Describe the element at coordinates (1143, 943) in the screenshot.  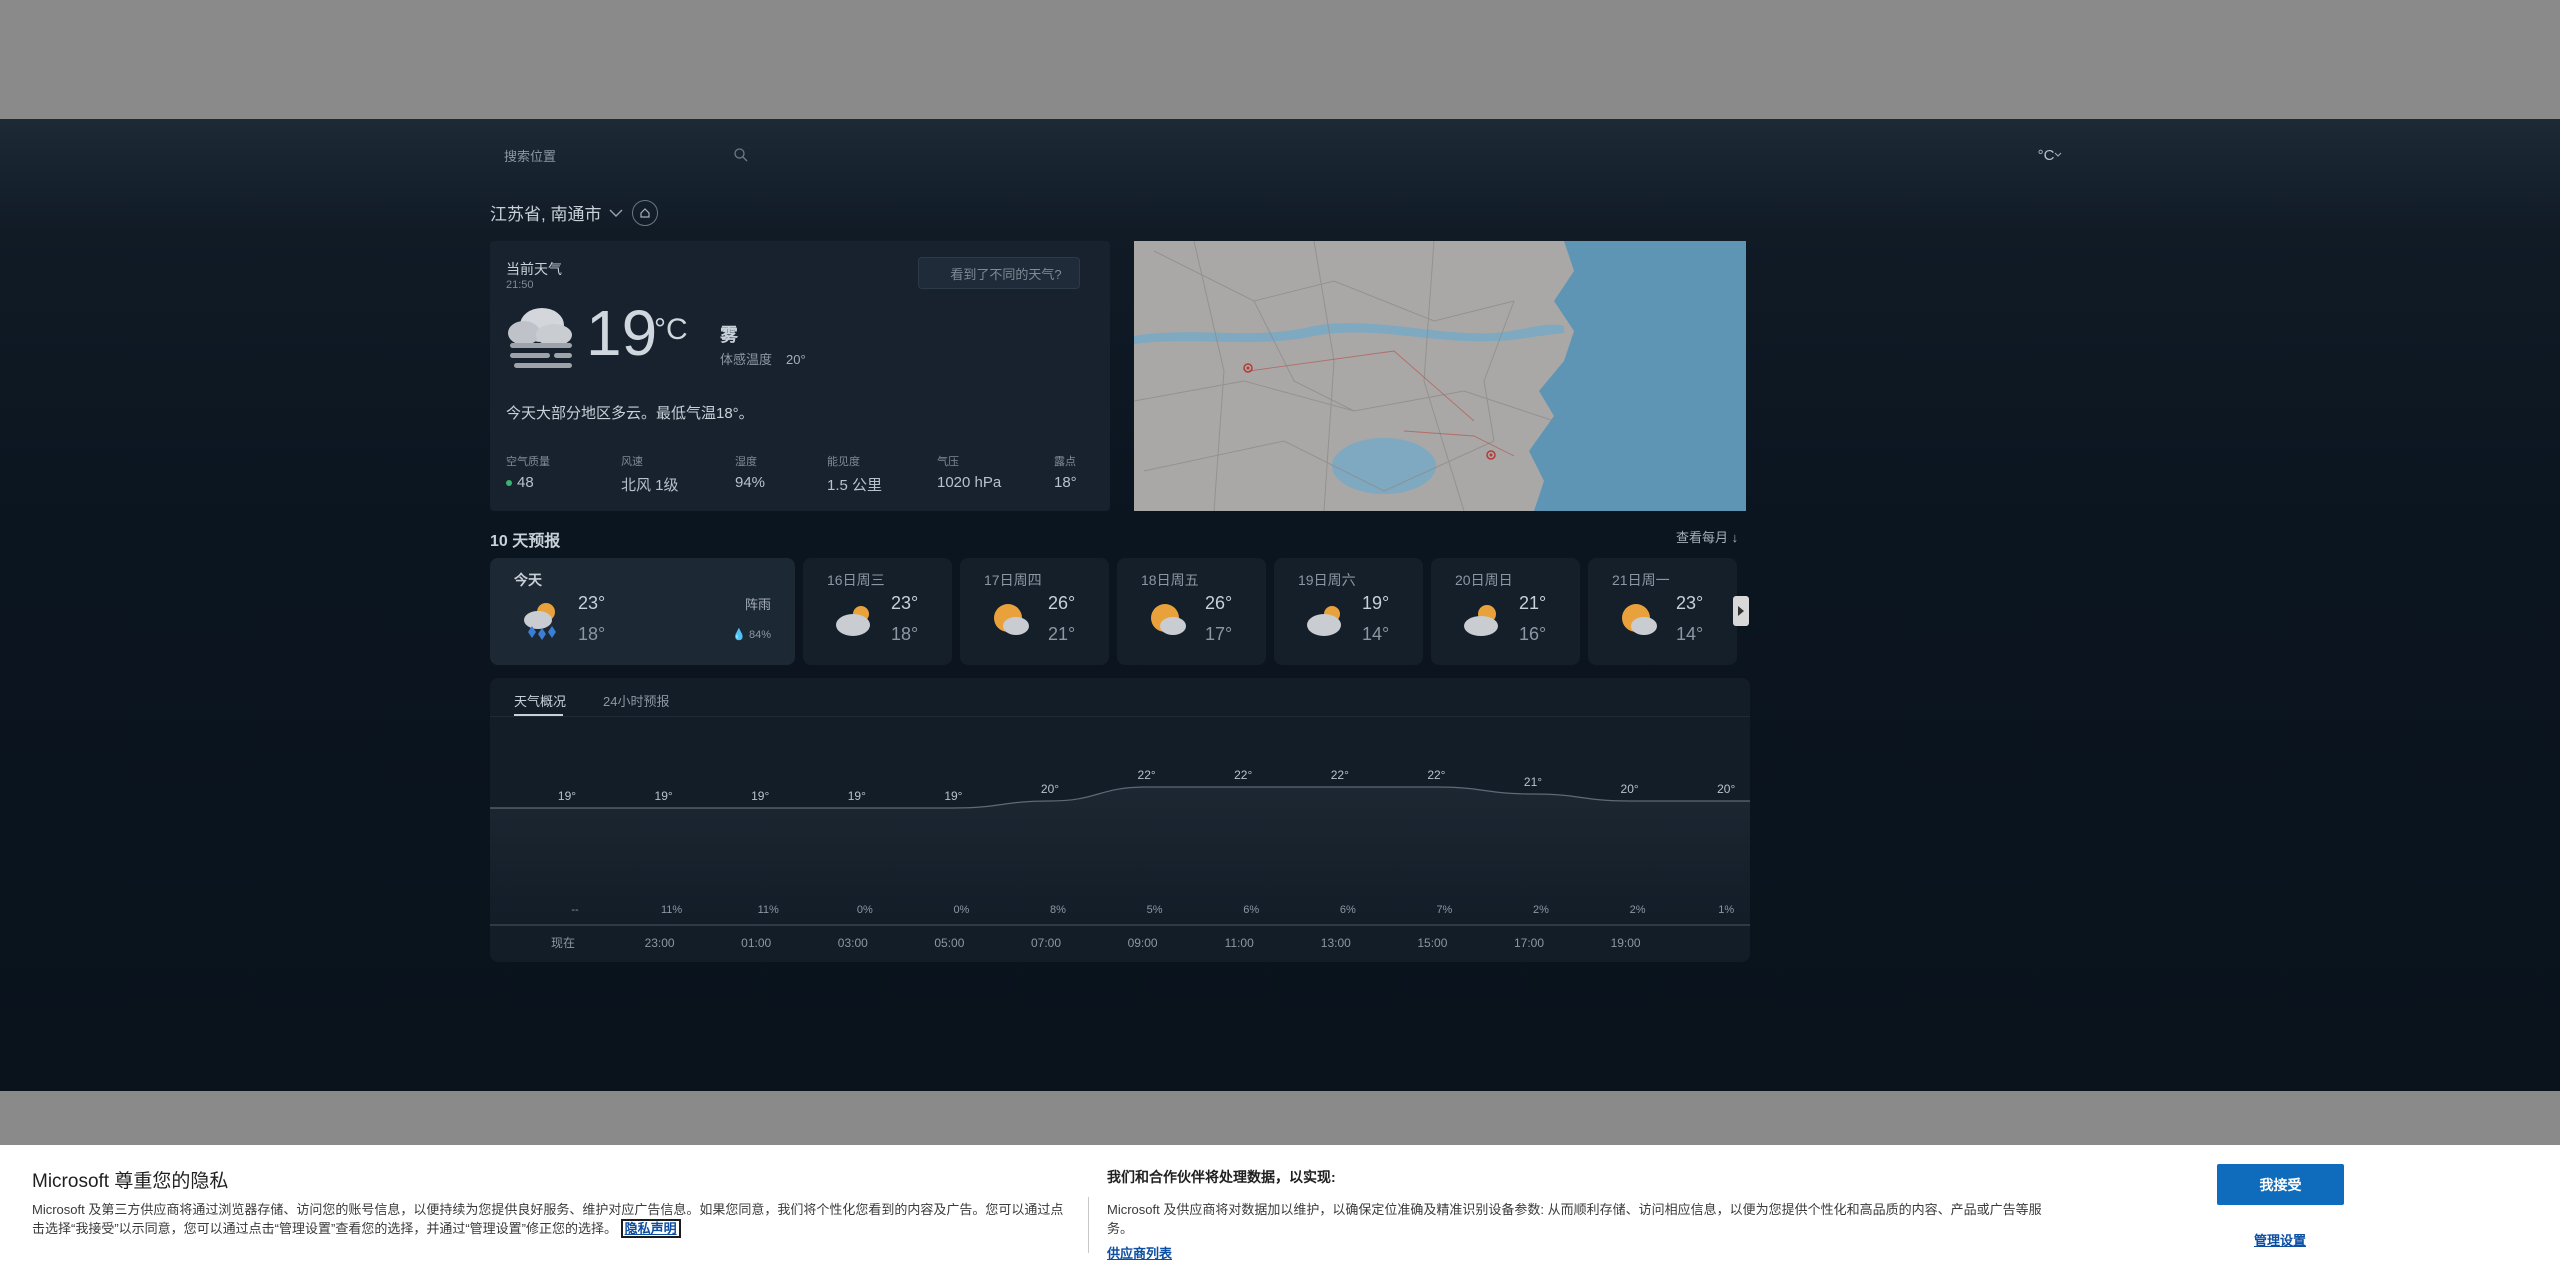
I see `hour-label: 09:00` at that location.